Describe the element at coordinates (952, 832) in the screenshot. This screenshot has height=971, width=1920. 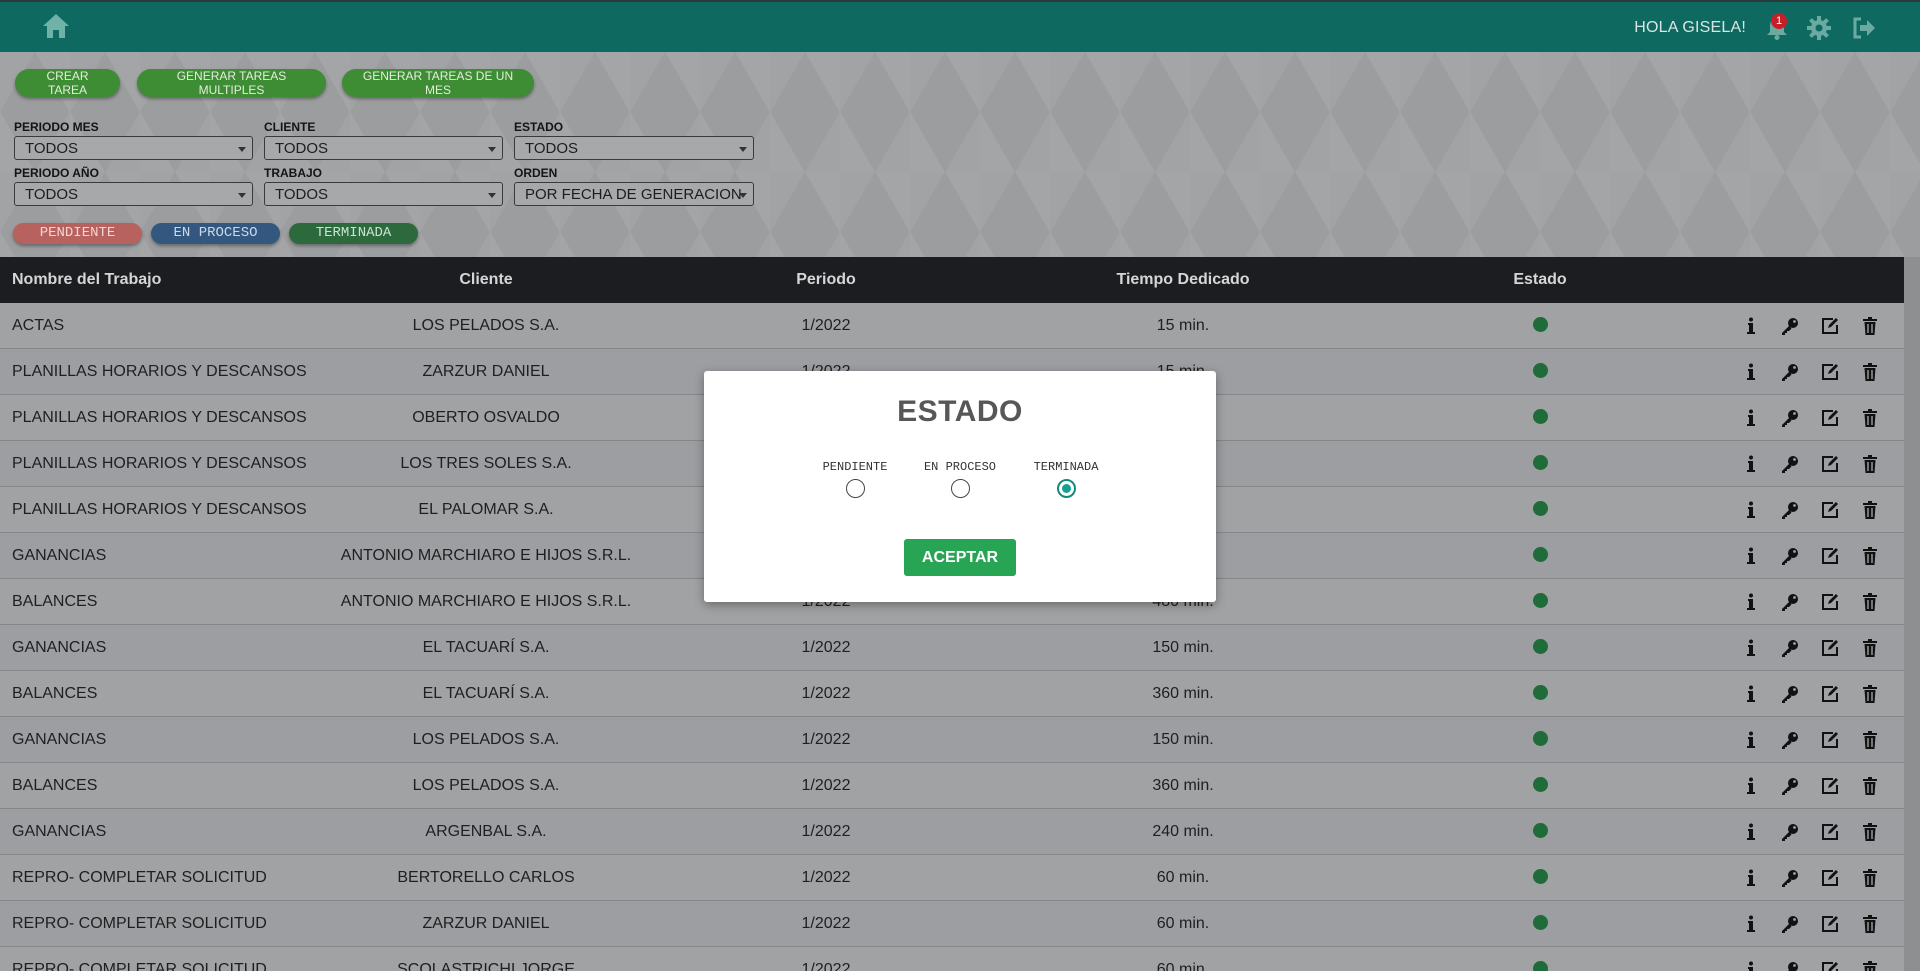
I see `table-row: GANANCIAS ARGENBAL S.A. 1/2022 240 min.` at that location.